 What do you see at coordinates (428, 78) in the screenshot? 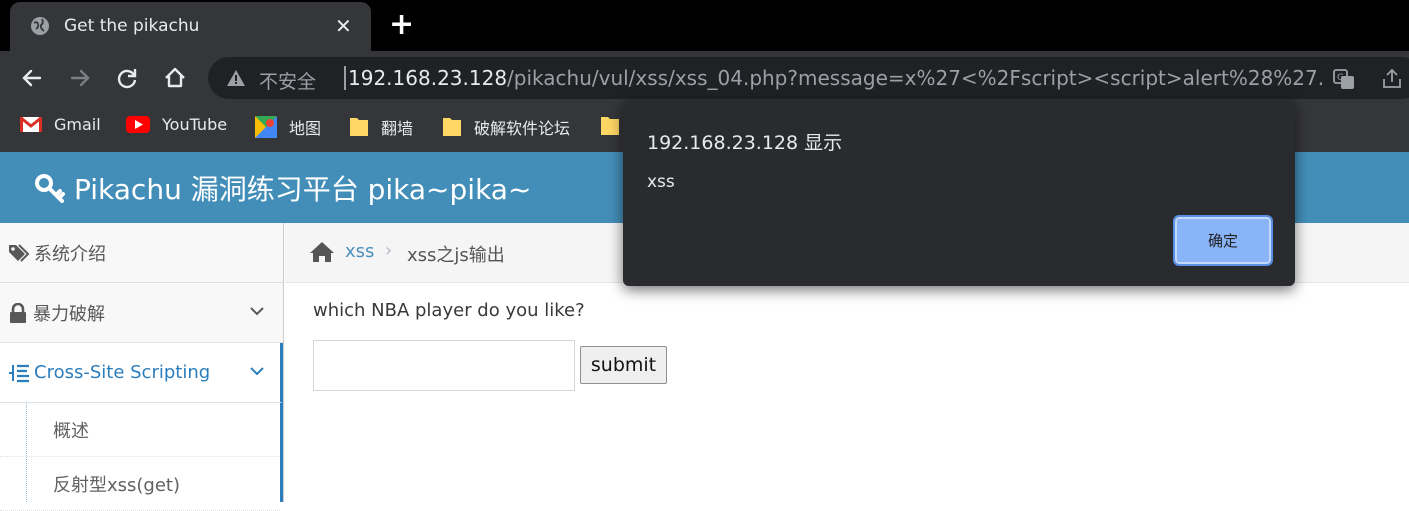
I see `url-host: 192.168.23.128` at bounding box center [428, 78].